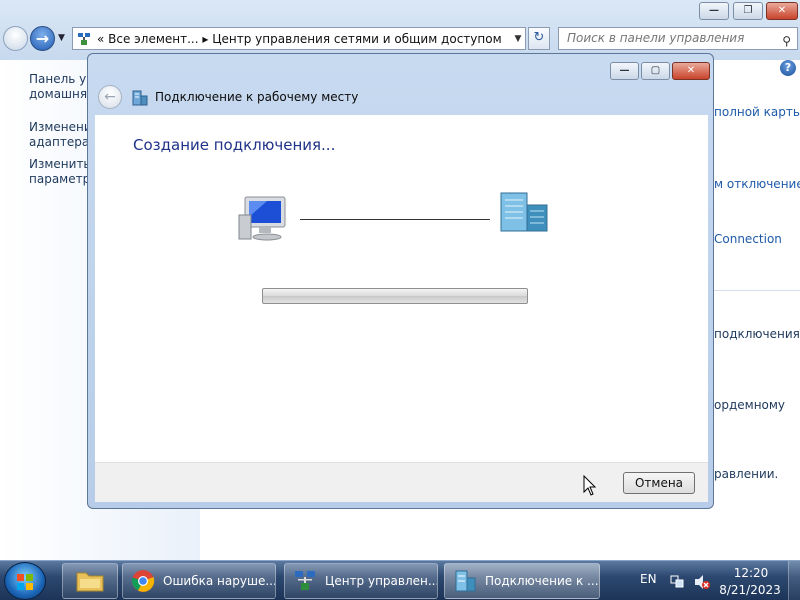  I want to click on taskbar-explorer-button, so click(90, 581).